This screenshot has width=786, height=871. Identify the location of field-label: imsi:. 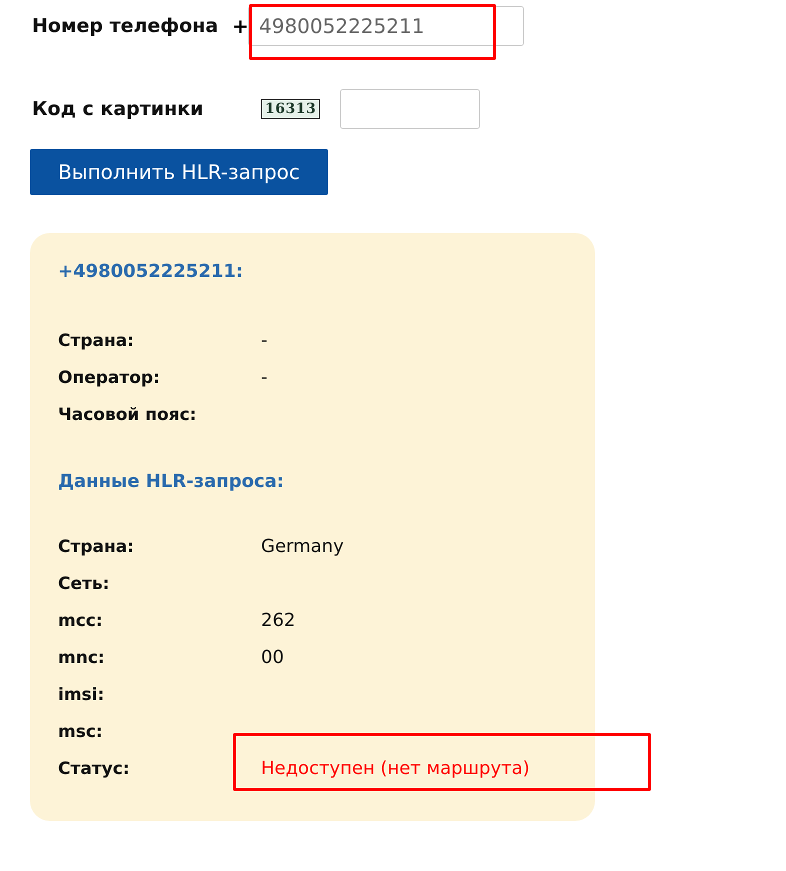
(82, 694).